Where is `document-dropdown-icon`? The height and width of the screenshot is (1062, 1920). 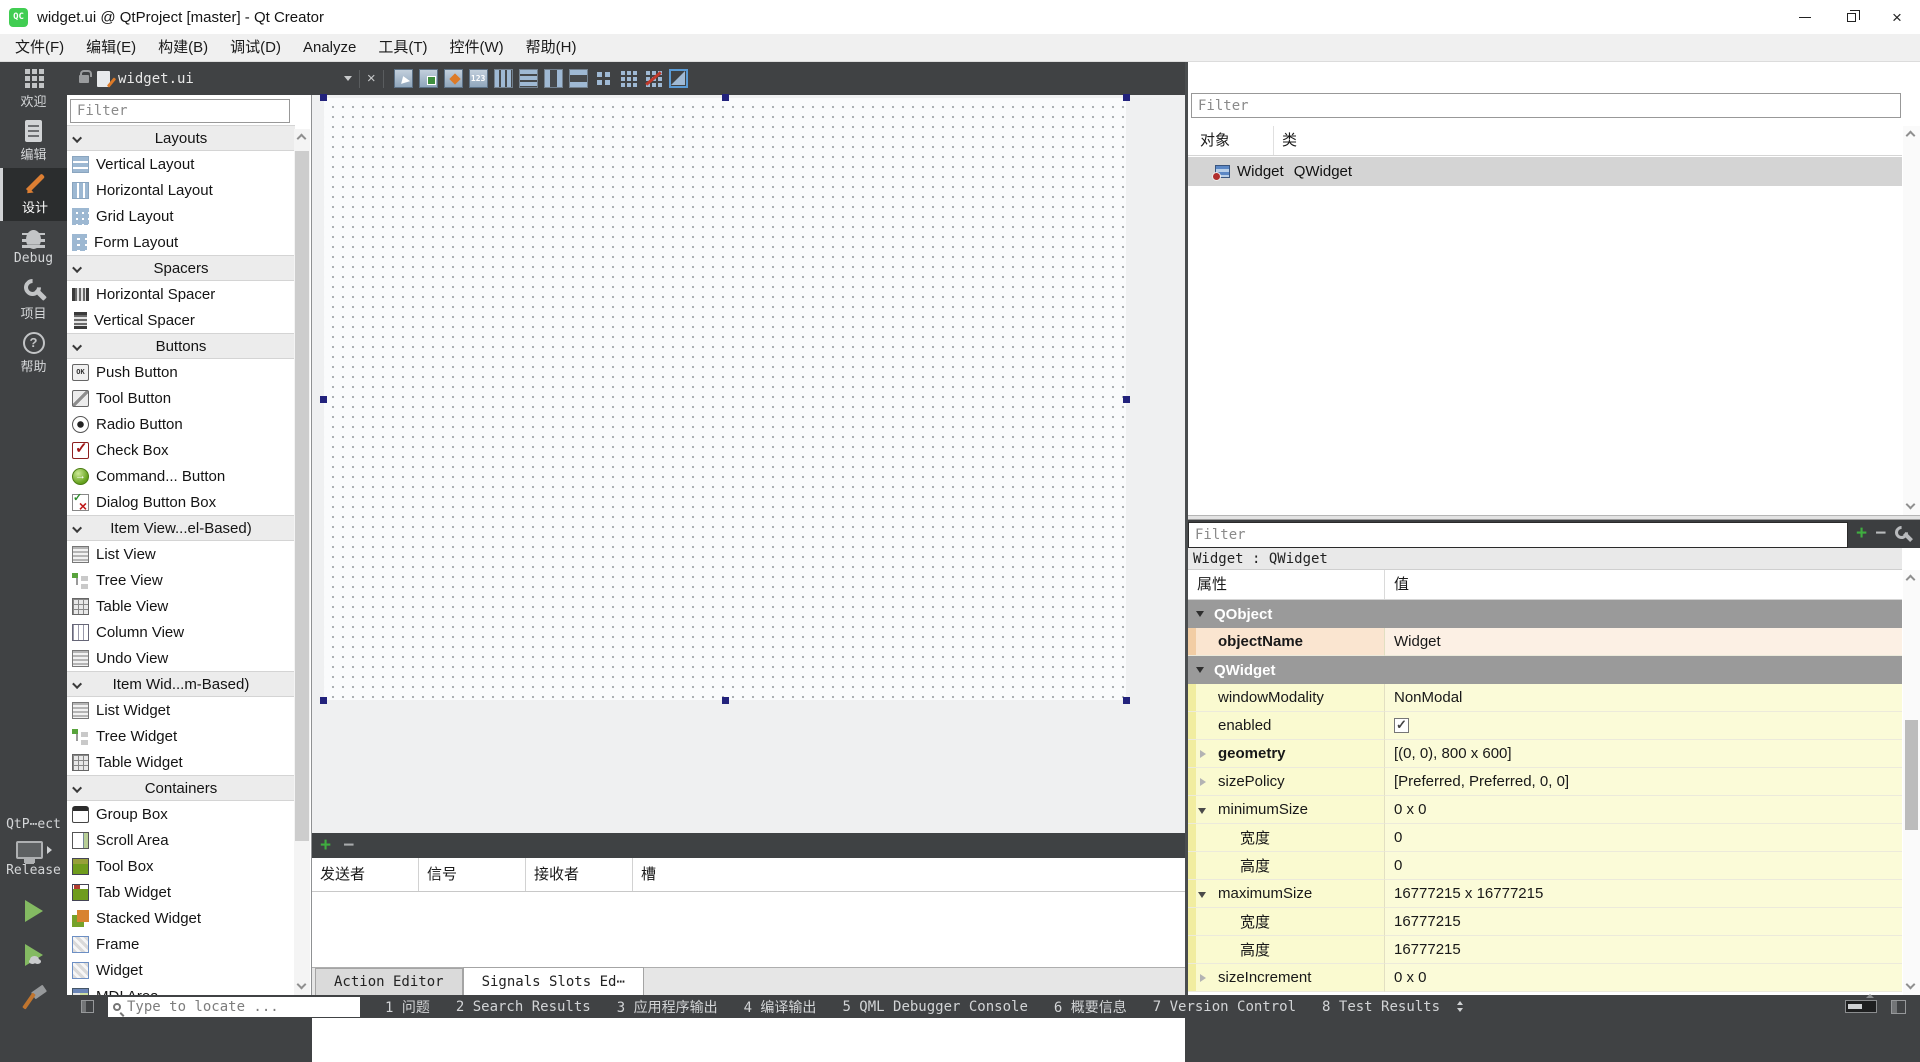
document-dropdown-icon is located at coordinates (347, 78).